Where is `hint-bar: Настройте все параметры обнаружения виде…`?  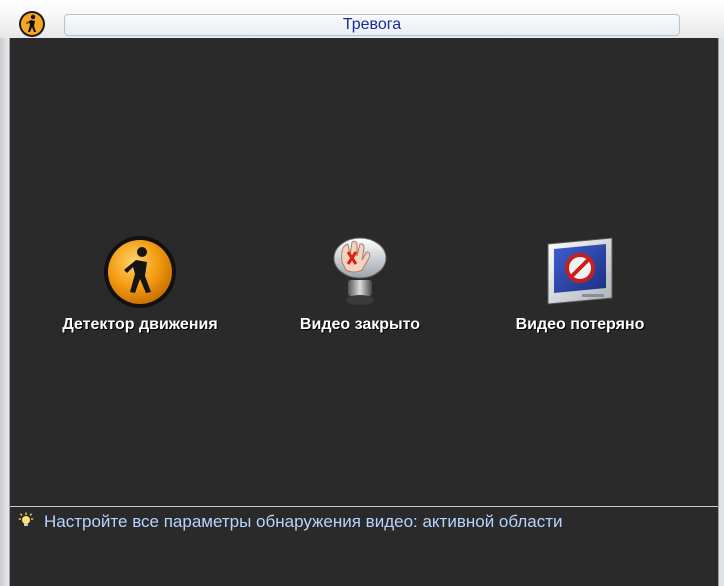 hint-bar: Настройте все параметры обнаружения виде… is located at coordinates (363, 522).